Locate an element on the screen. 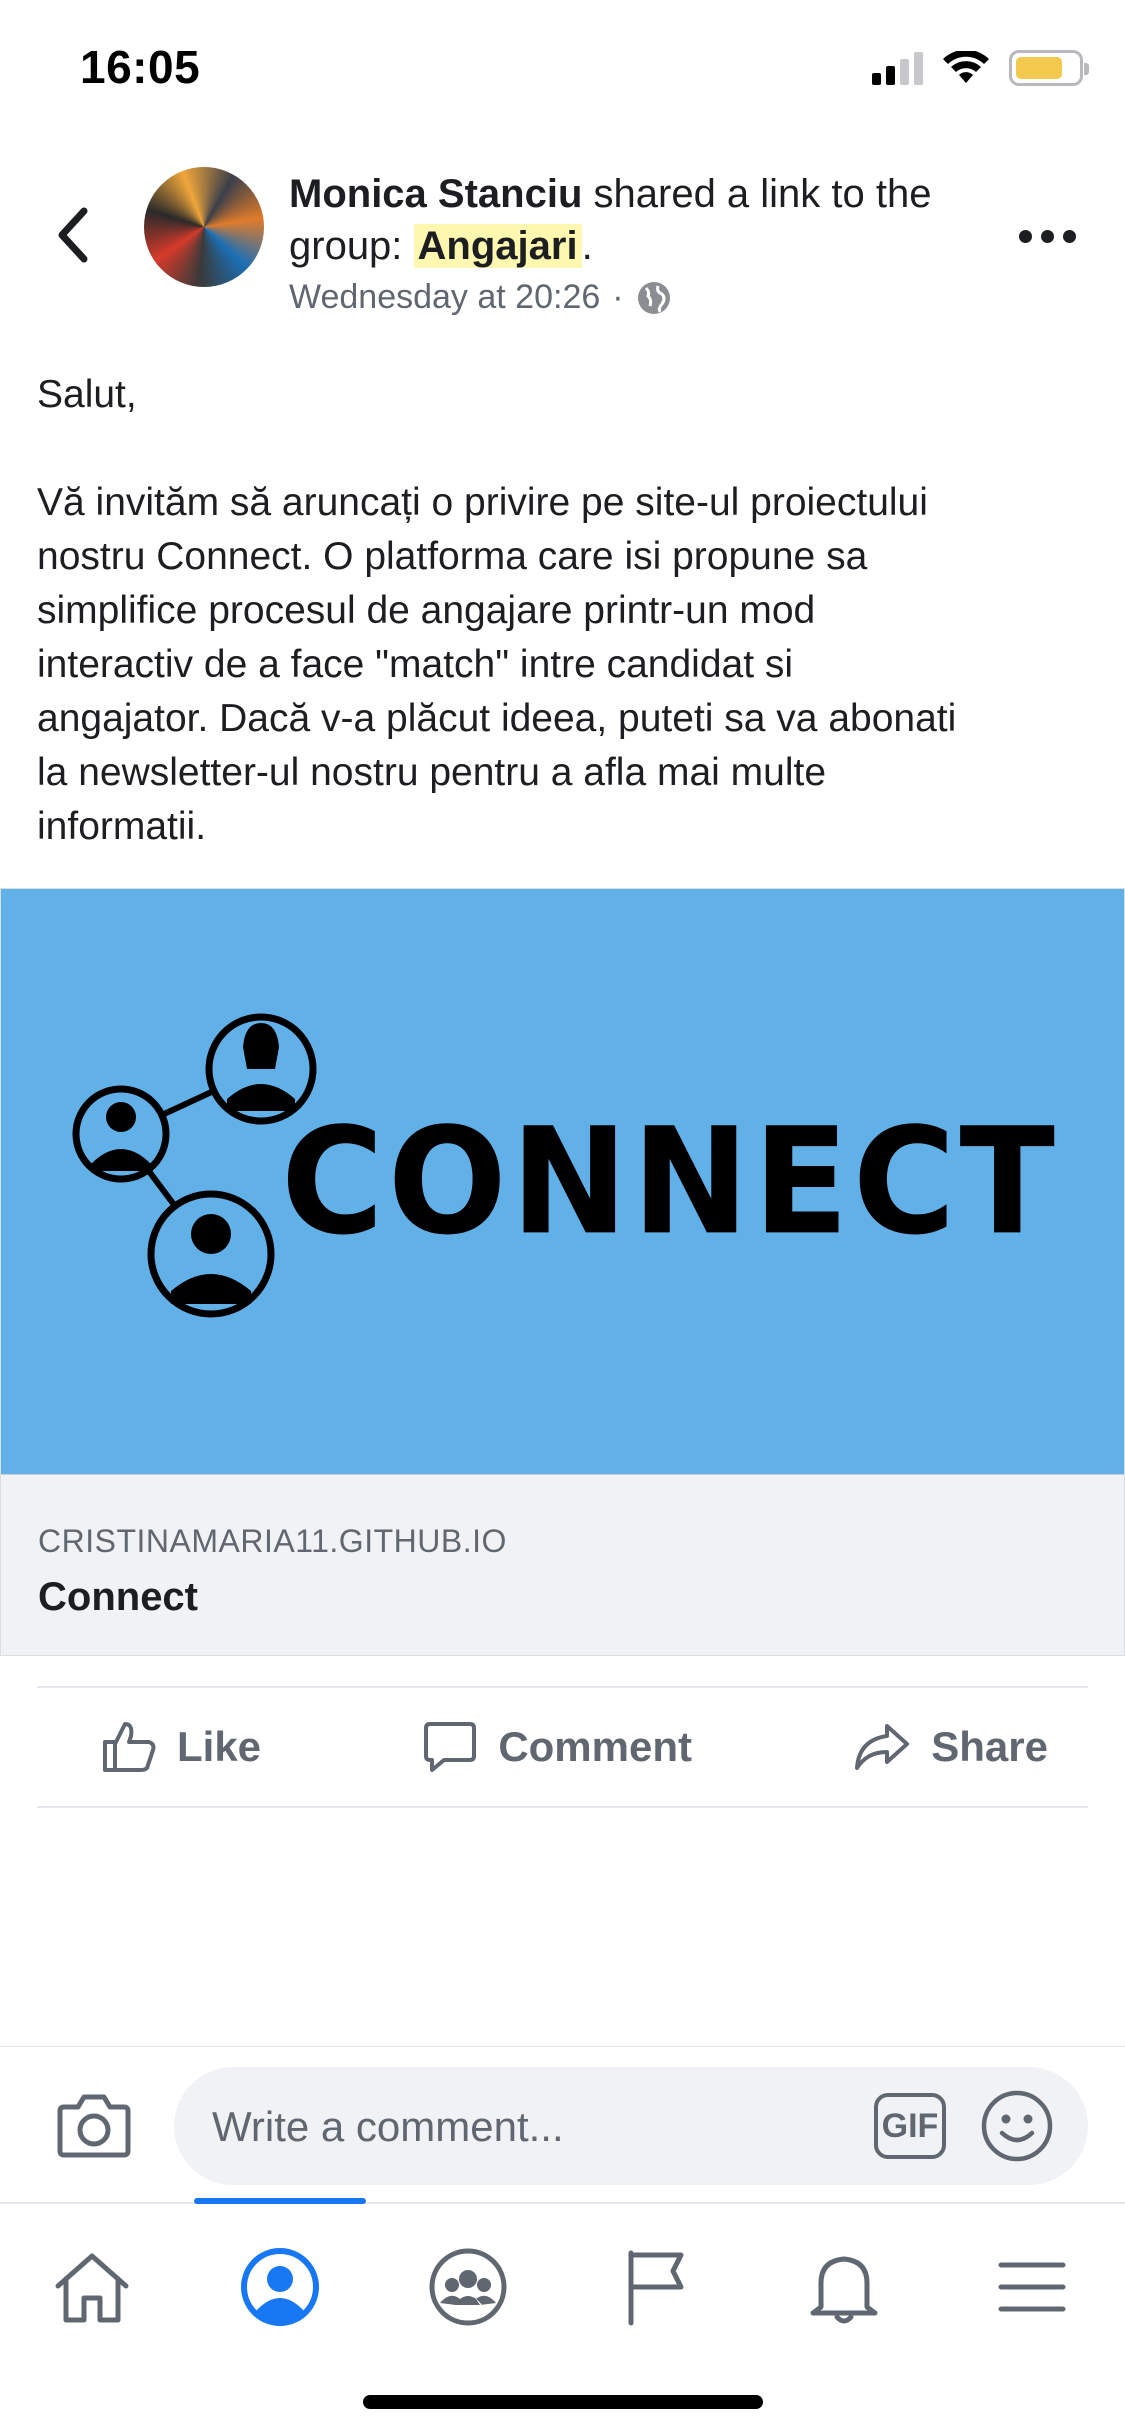 The image size is (1125, 2436). camera-button is located at coordinates (94, 2128).